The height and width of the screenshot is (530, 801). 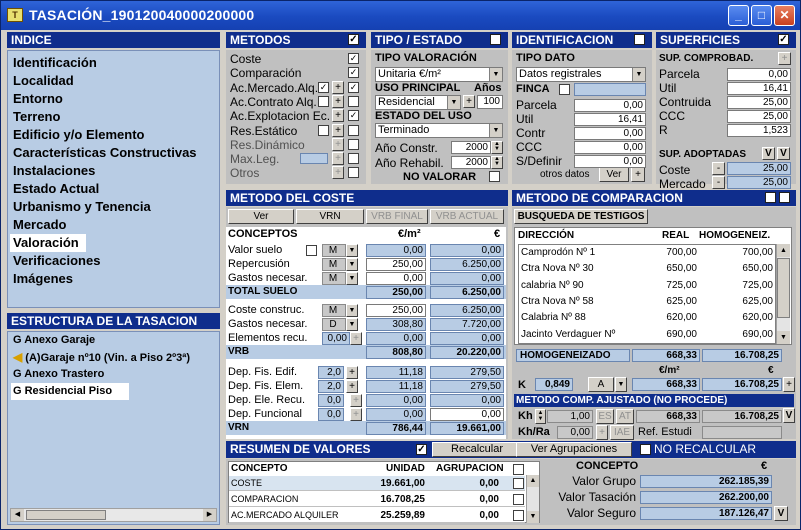 I want to click on scroll-down-icon: ▼, so click(x=783, y=337).